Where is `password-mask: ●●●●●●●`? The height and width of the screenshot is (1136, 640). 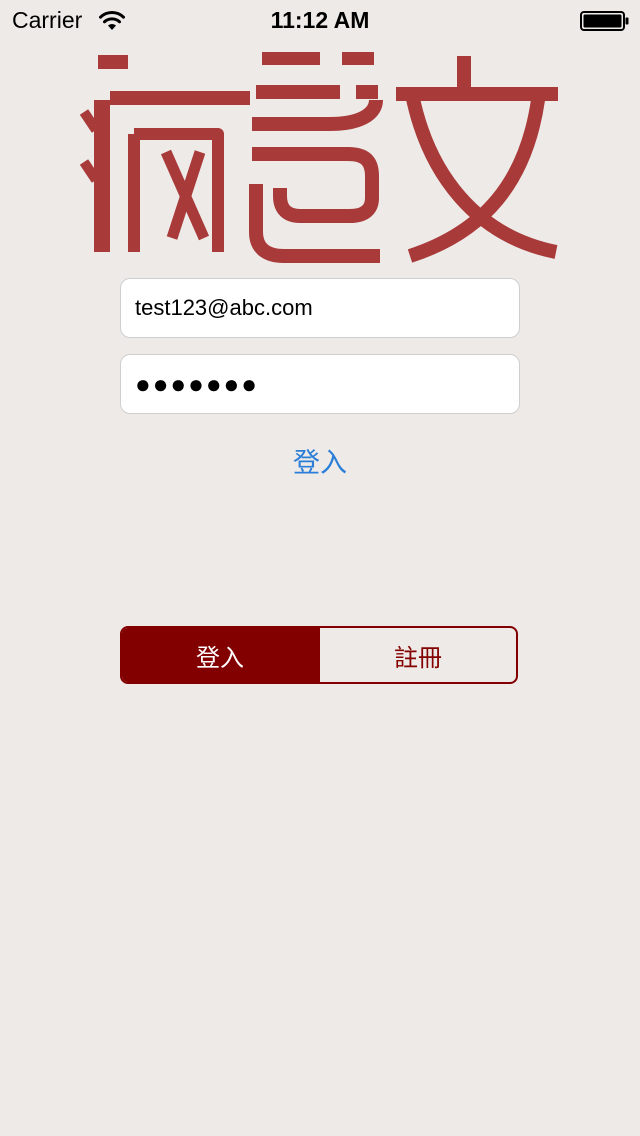 password-mask: ●●●●●●● is located at coordinates (197, 384).